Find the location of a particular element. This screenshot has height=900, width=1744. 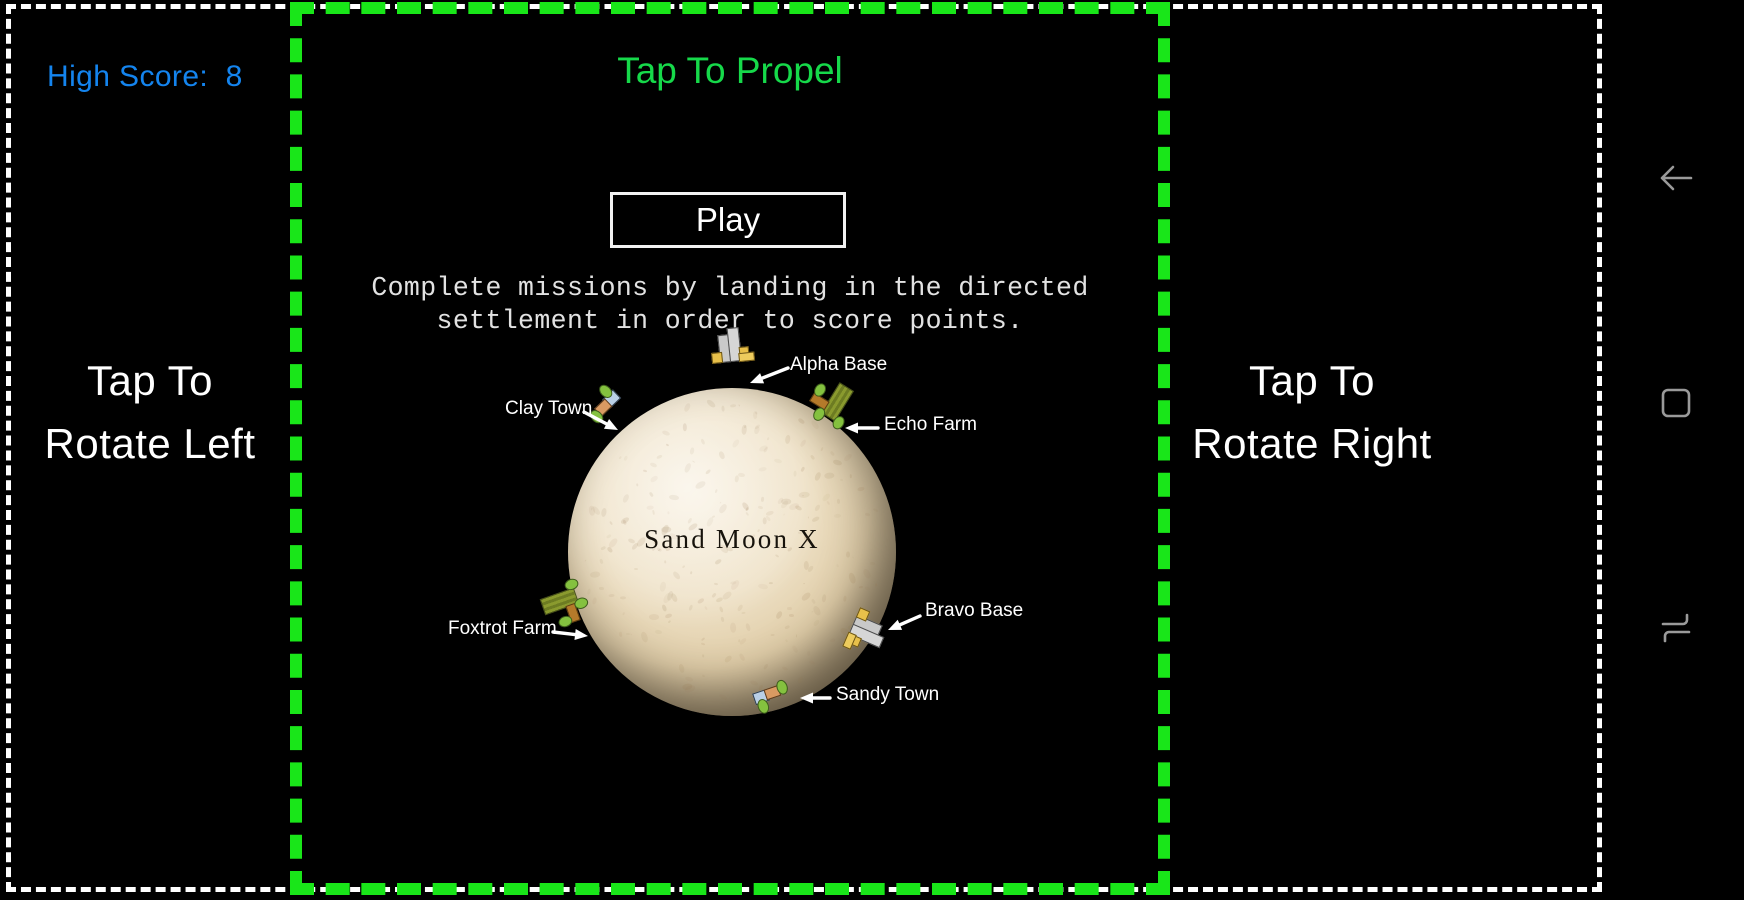

settlement-label: Sandy Town is located at coordinates (888, 694).